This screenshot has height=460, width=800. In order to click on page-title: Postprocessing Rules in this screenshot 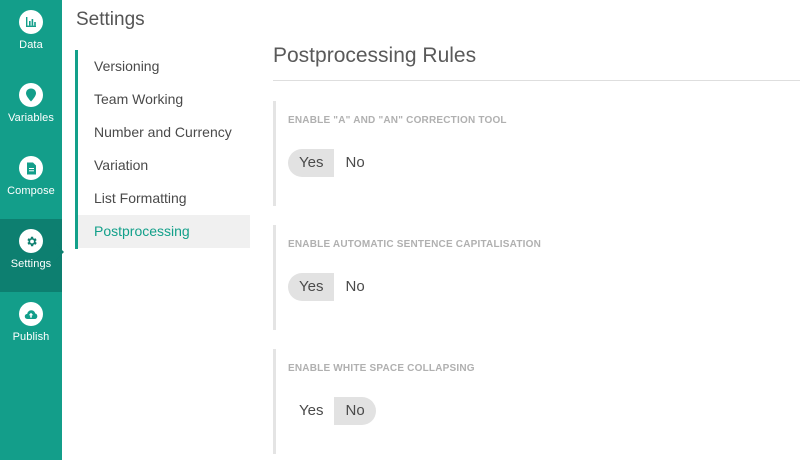, I will do `click(375, 55)`.